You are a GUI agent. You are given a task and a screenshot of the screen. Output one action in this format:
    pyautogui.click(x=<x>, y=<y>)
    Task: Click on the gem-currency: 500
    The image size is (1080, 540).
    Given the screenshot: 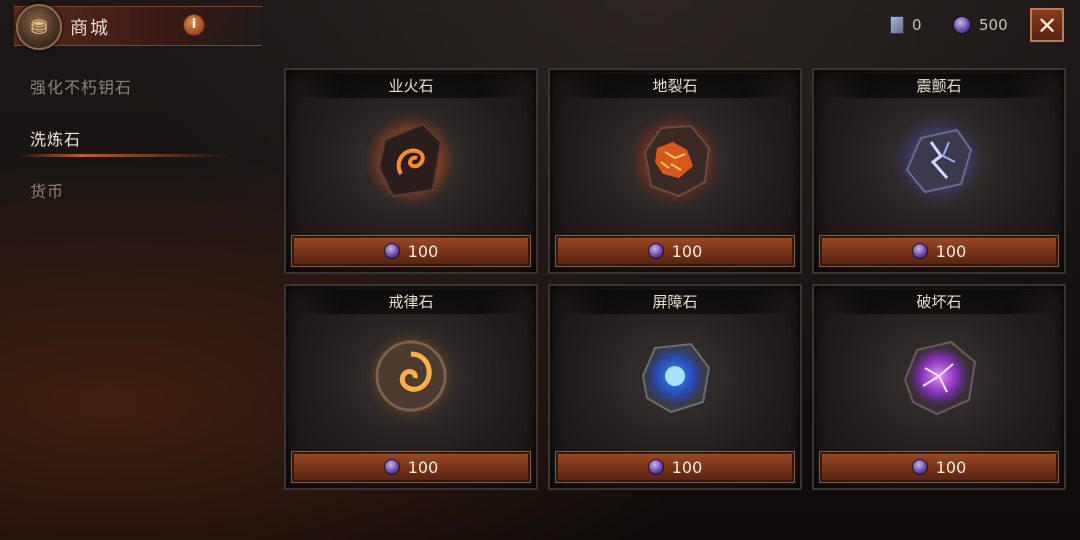 What is the action you would take?
    pyautogui.click(x=980, y=25)
    